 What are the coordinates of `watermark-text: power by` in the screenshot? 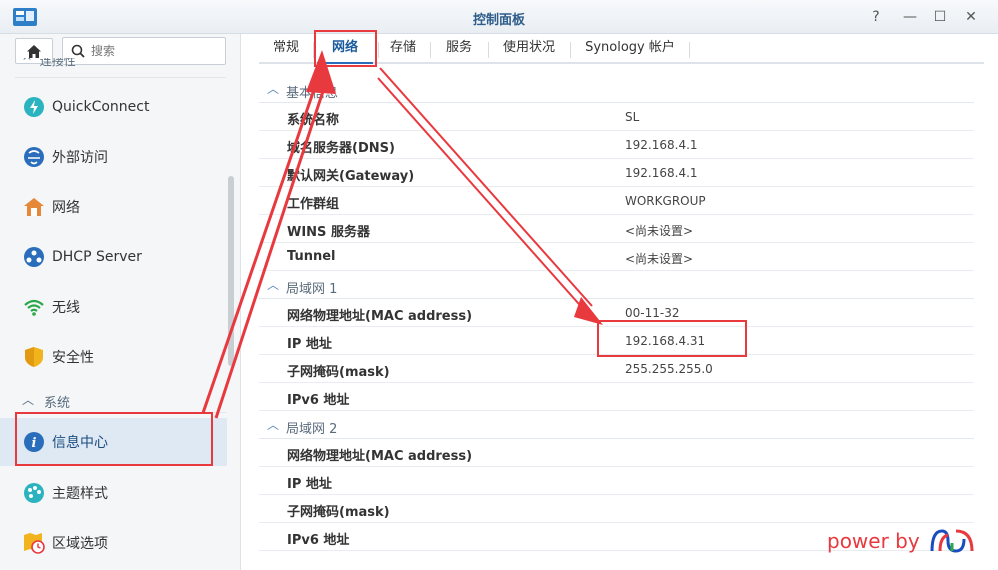 It's located at (873, 541).